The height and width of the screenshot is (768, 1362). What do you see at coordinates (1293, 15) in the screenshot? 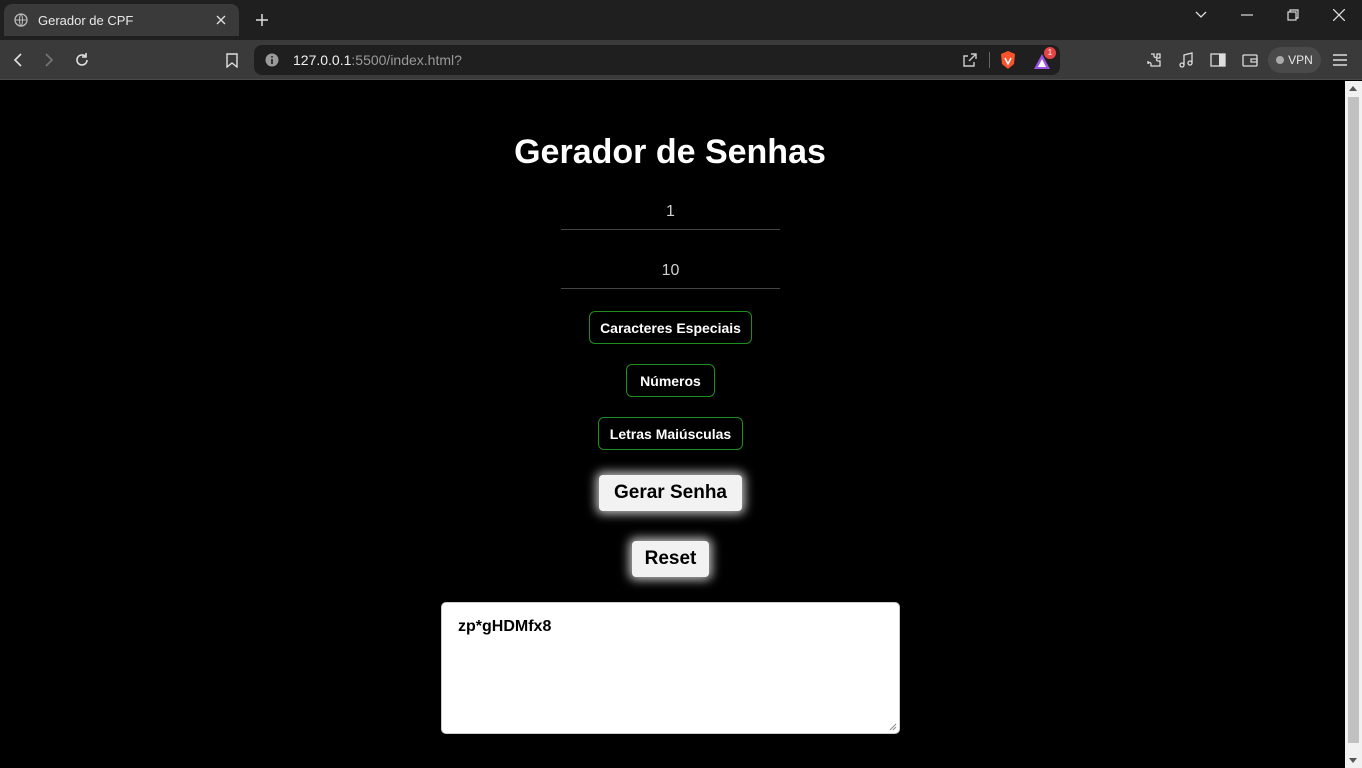
I see `restore-icon` at bounding box center [1293, 15].